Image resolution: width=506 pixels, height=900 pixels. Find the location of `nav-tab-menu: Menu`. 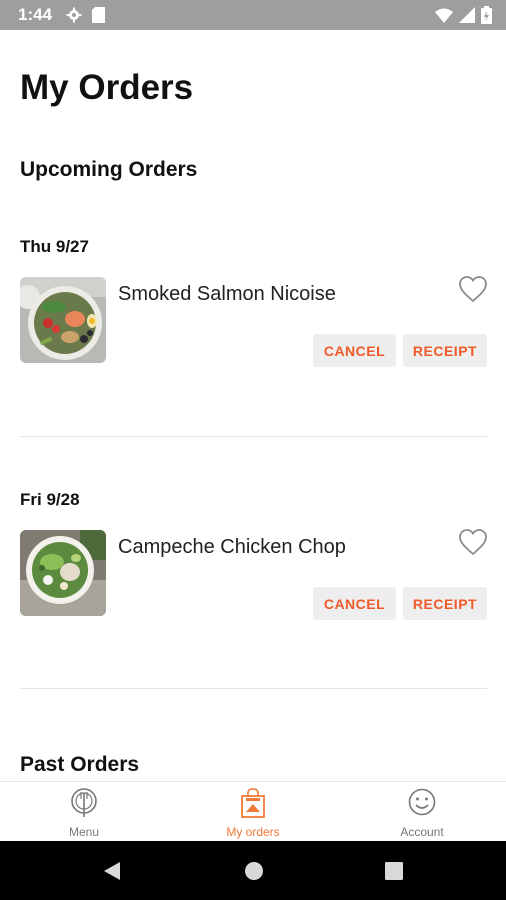

nav-tab-menu: Menu is located at coordinates (84, 812).